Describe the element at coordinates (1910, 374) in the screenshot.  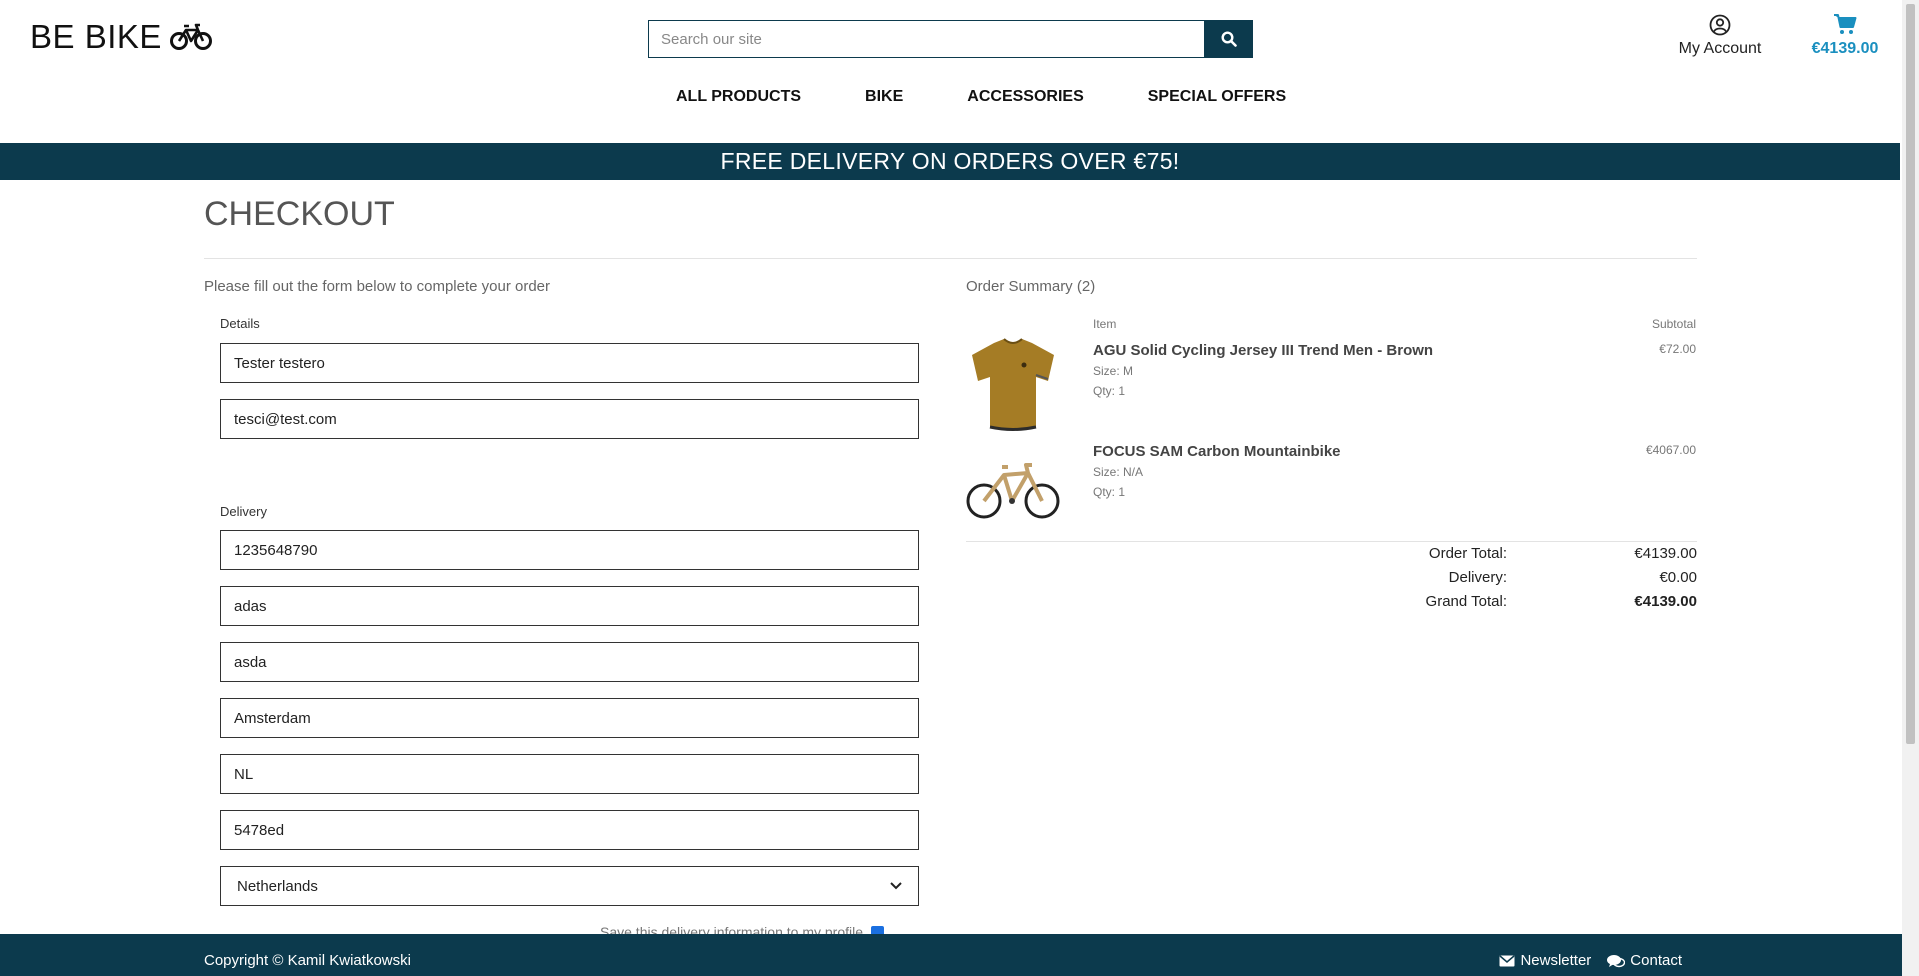
I see `scrollbar-thumb` at that location.